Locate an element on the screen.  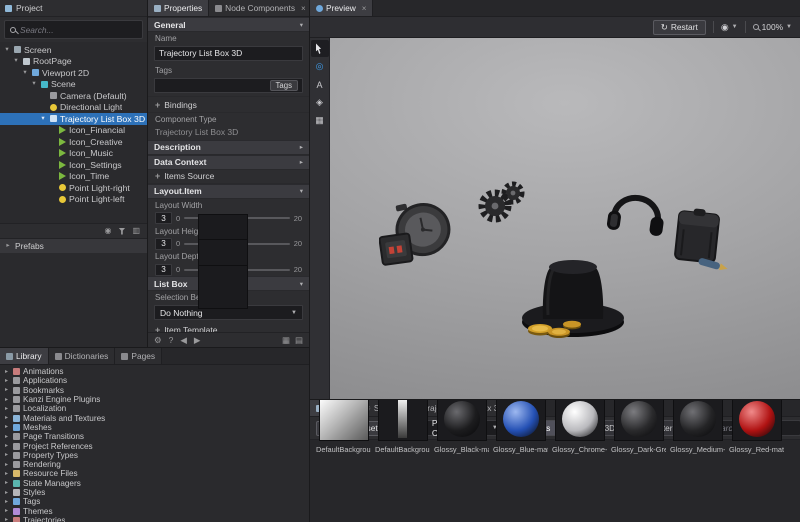
visibility-dropdown: ◉ ▼ is located at coordinates (729, 27).